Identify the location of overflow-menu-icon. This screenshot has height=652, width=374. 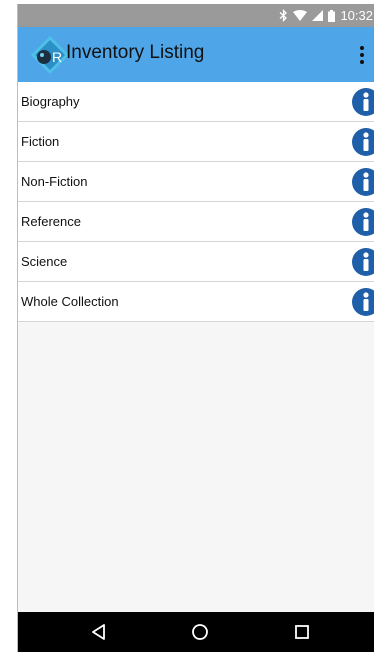
(362, 55).